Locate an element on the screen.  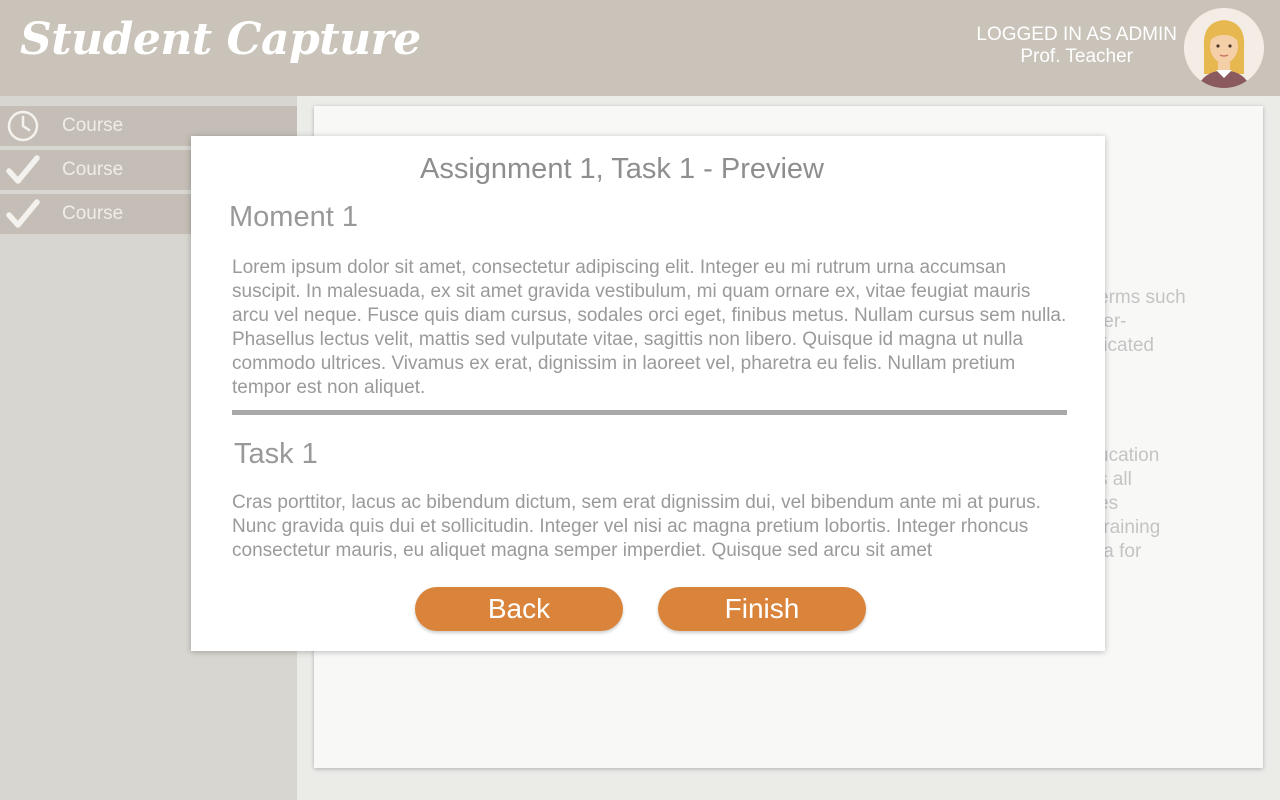
app-logo: Student Capture is located at coordinates (220, 39).